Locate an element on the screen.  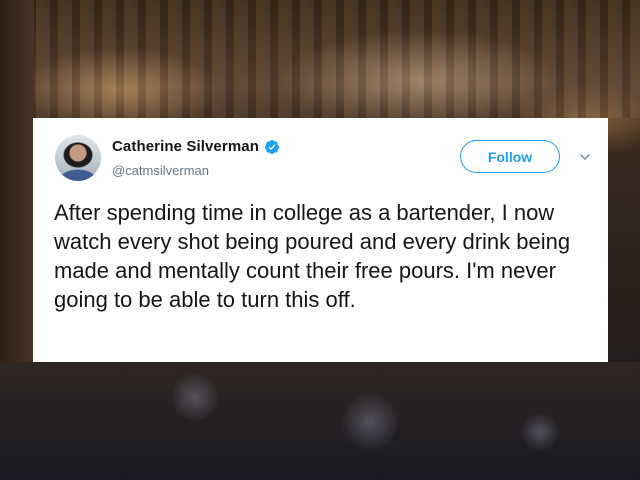
display-name: Catherine Silverman is located at coordinates (185, 146).